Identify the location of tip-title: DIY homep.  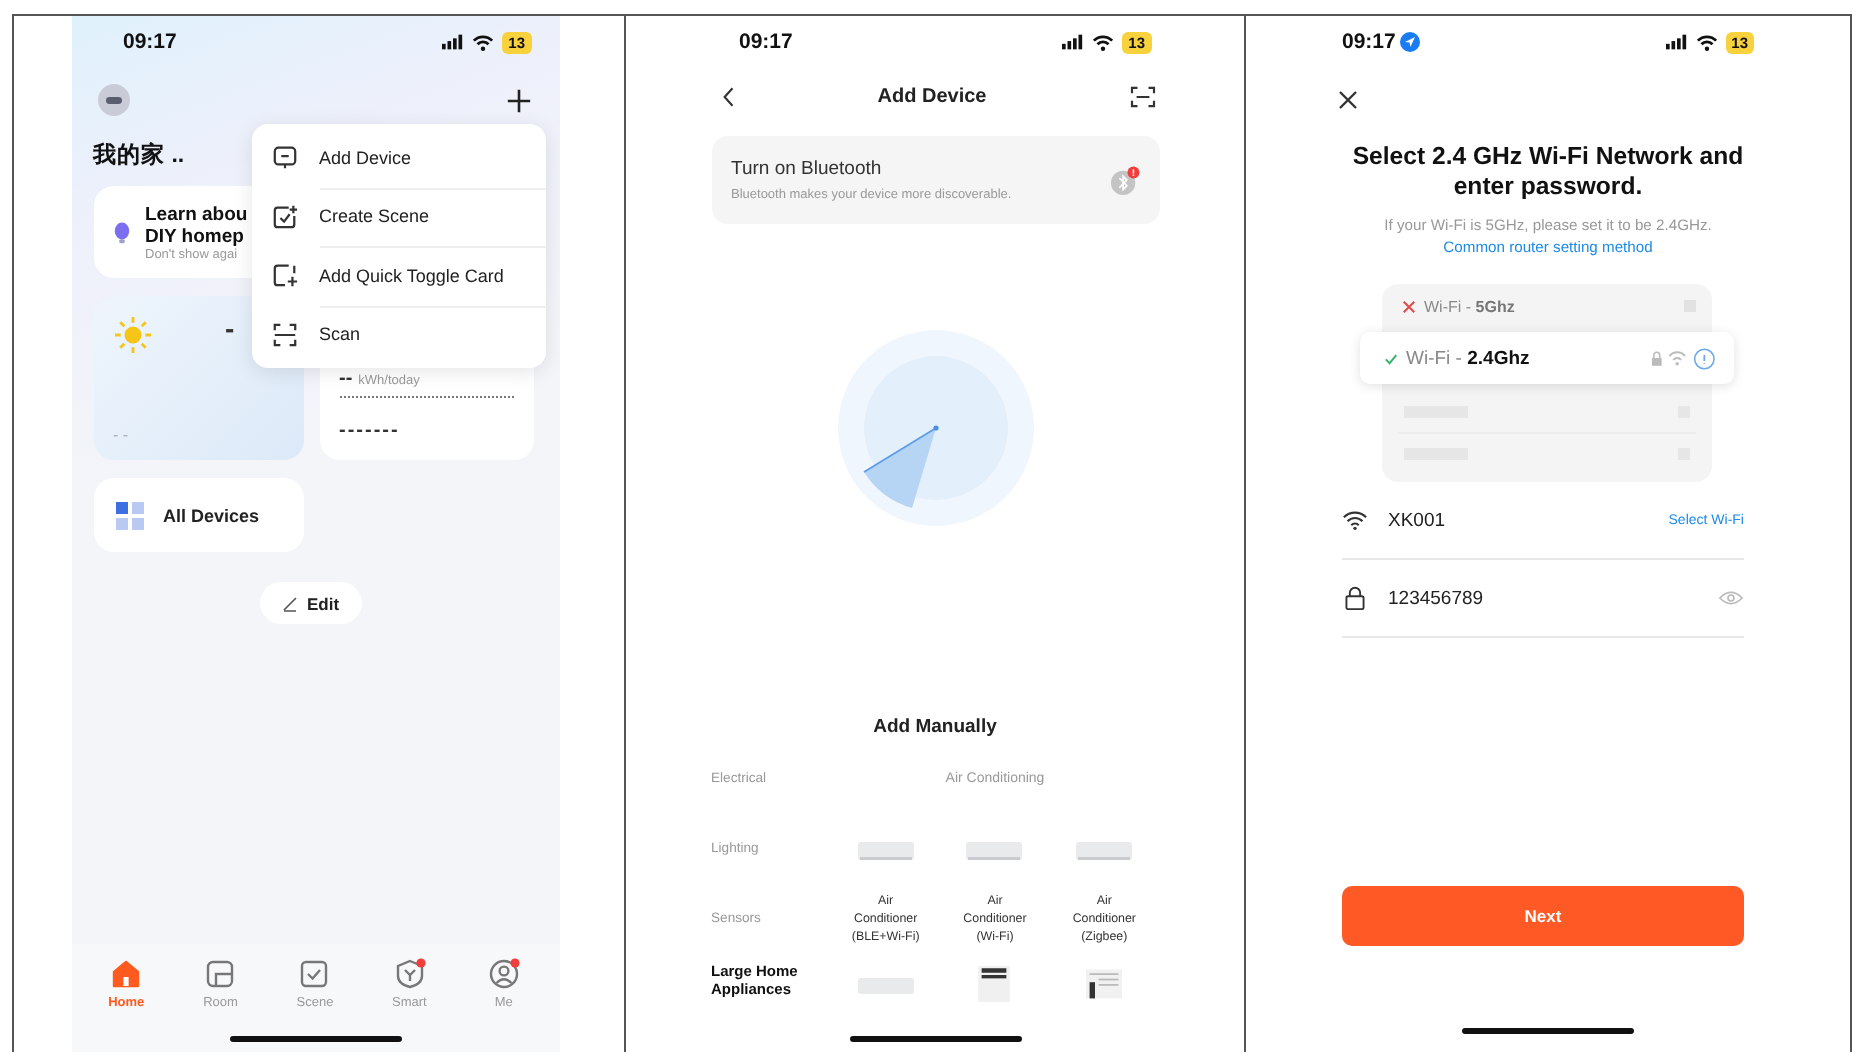
(195, 236).